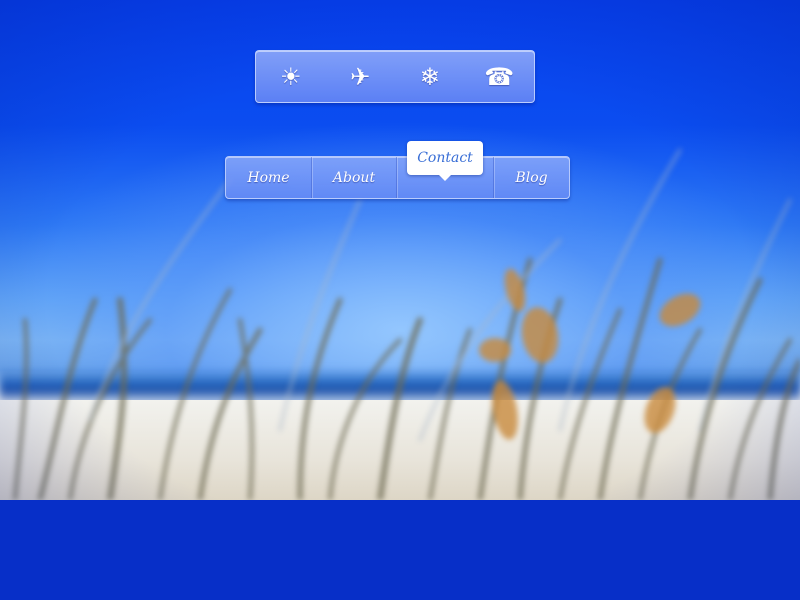 The image size is (800, 600). I want to click on nav-item-label: Contact, so click(445, 158).